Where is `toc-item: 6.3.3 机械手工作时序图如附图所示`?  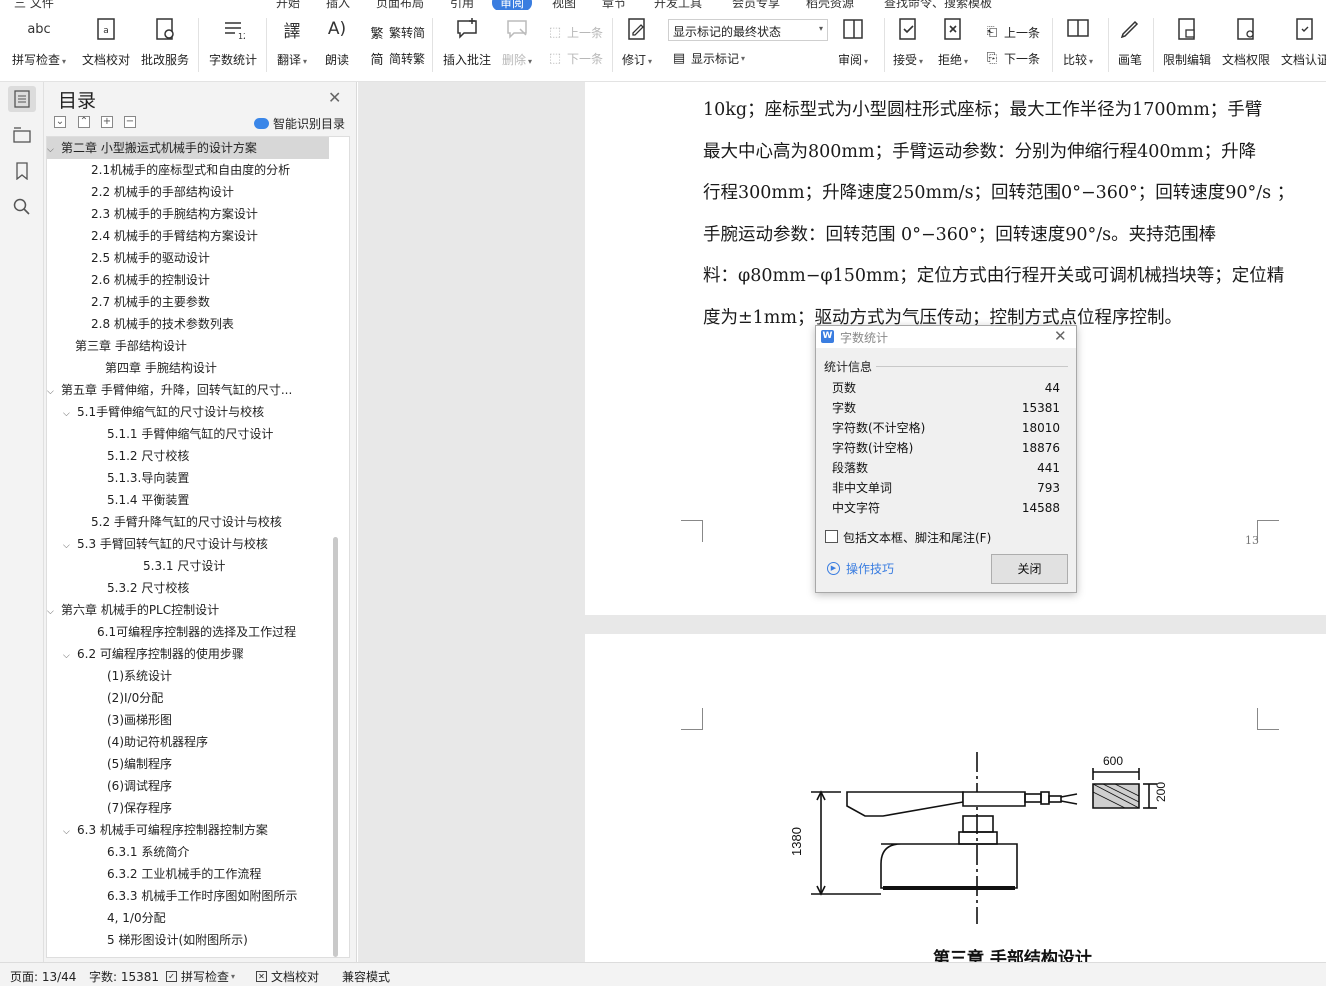
toc-item: 6.3.3 机械手工作时序图如附图所示 is located at coordinates (188, 896).